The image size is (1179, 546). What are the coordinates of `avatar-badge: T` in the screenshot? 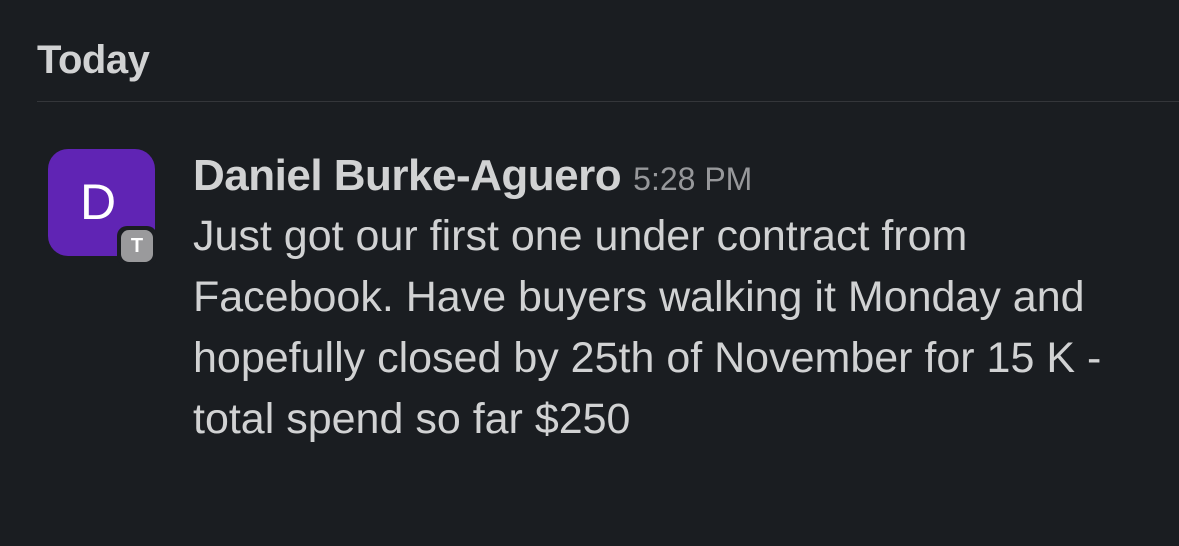 It's located at (137, 246).